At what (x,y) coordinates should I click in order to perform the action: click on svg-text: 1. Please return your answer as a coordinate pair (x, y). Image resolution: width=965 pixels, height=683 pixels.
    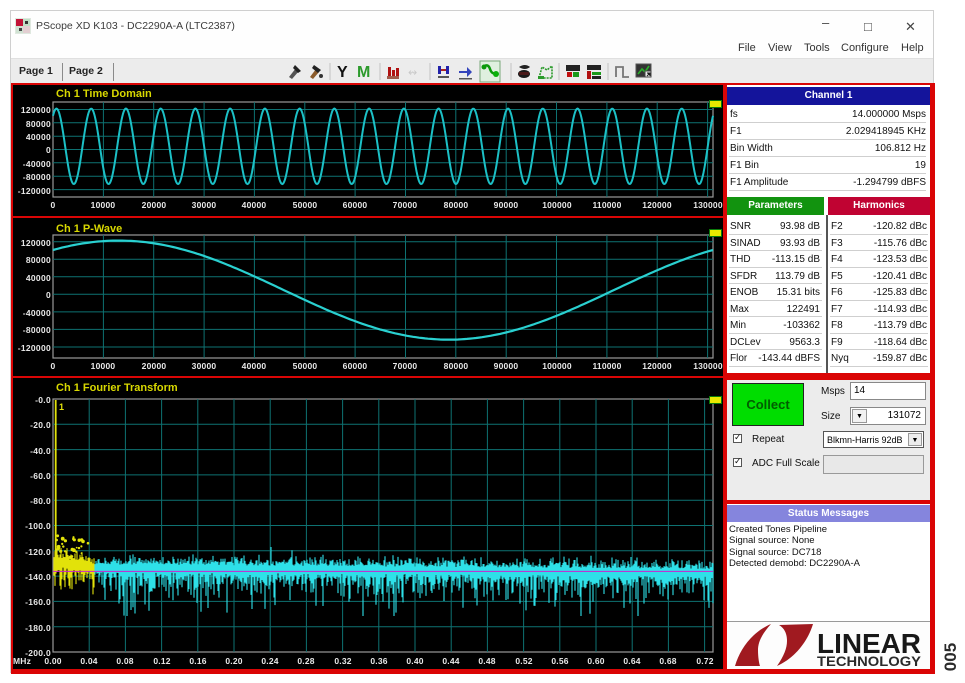
    Looking at the image, I should click on (61, 407).